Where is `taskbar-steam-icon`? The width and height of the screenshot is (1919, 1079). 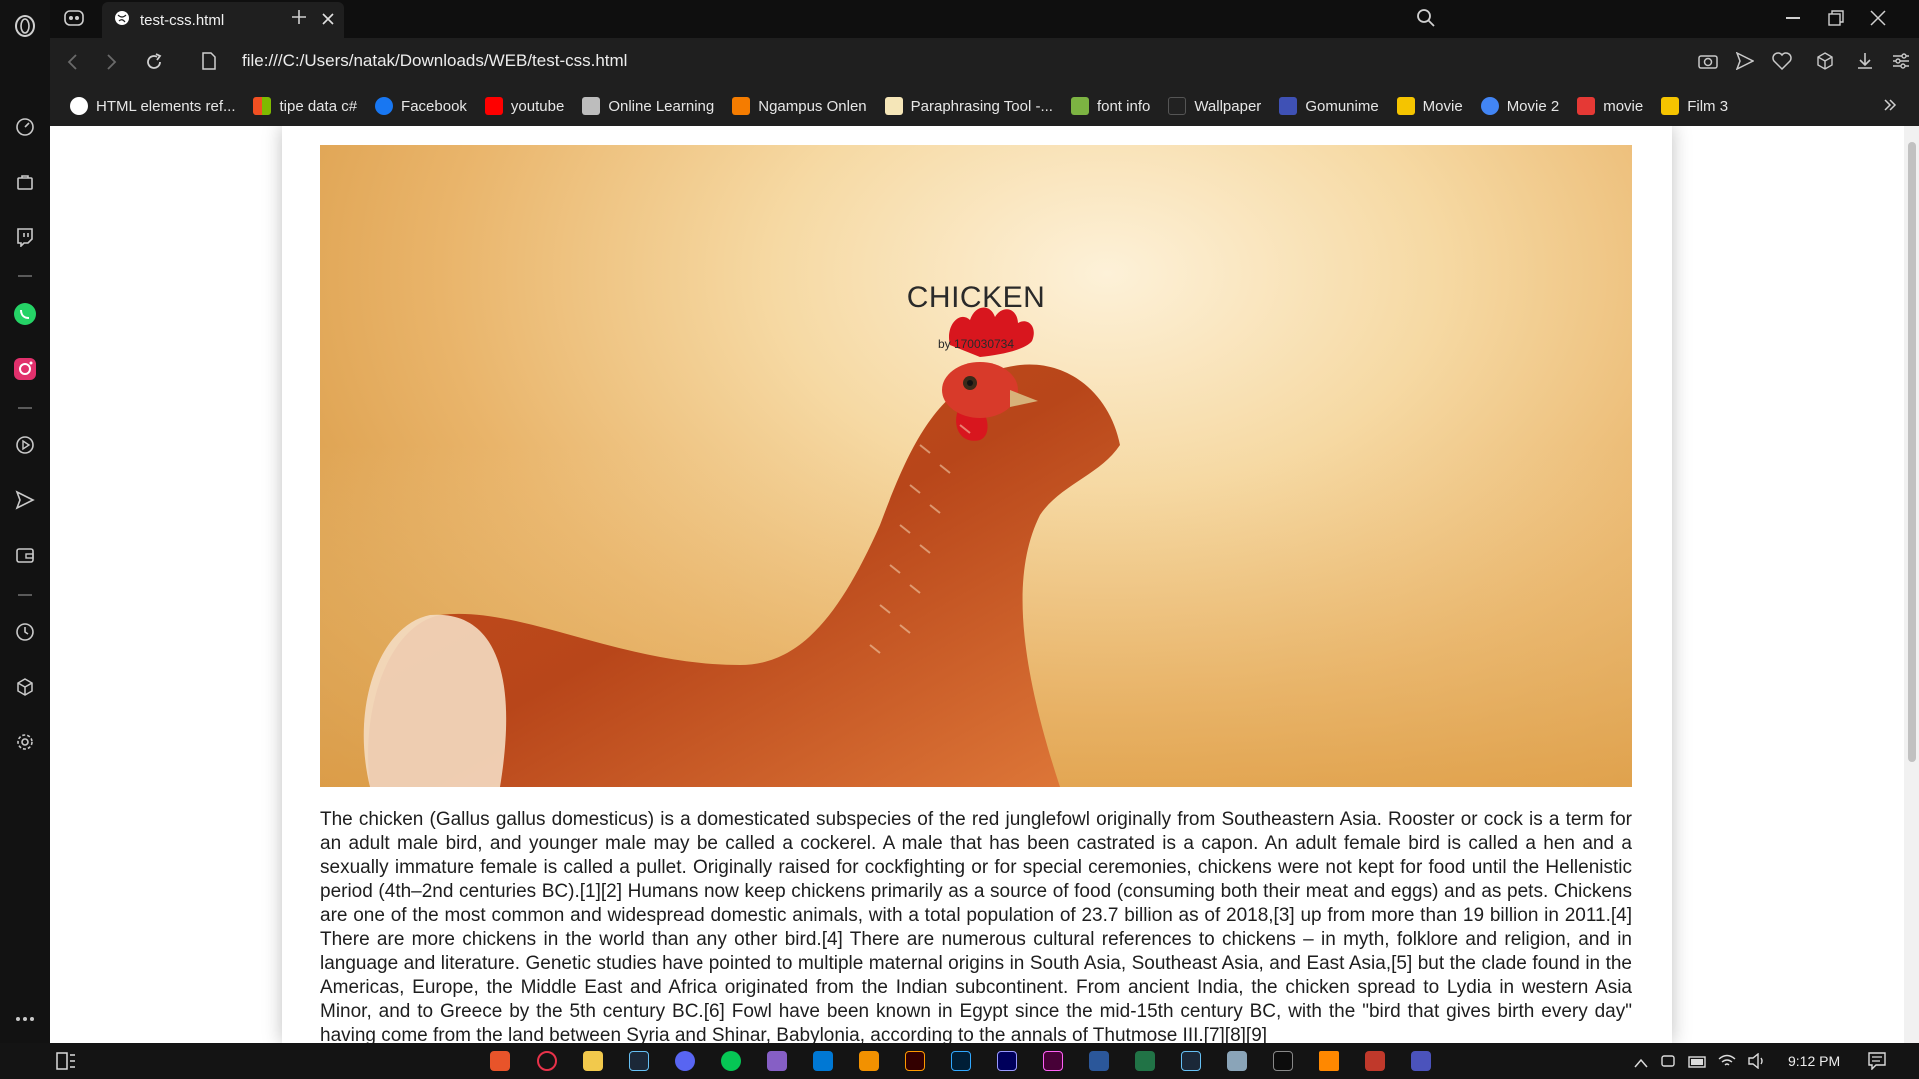
taskbar-steam-icon is located at coordinates (639, 1061).